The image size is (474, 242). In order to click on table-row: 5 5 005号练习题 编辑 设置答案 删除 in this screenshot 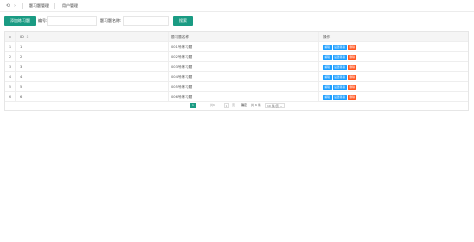, I will do `click(236, 87)`.